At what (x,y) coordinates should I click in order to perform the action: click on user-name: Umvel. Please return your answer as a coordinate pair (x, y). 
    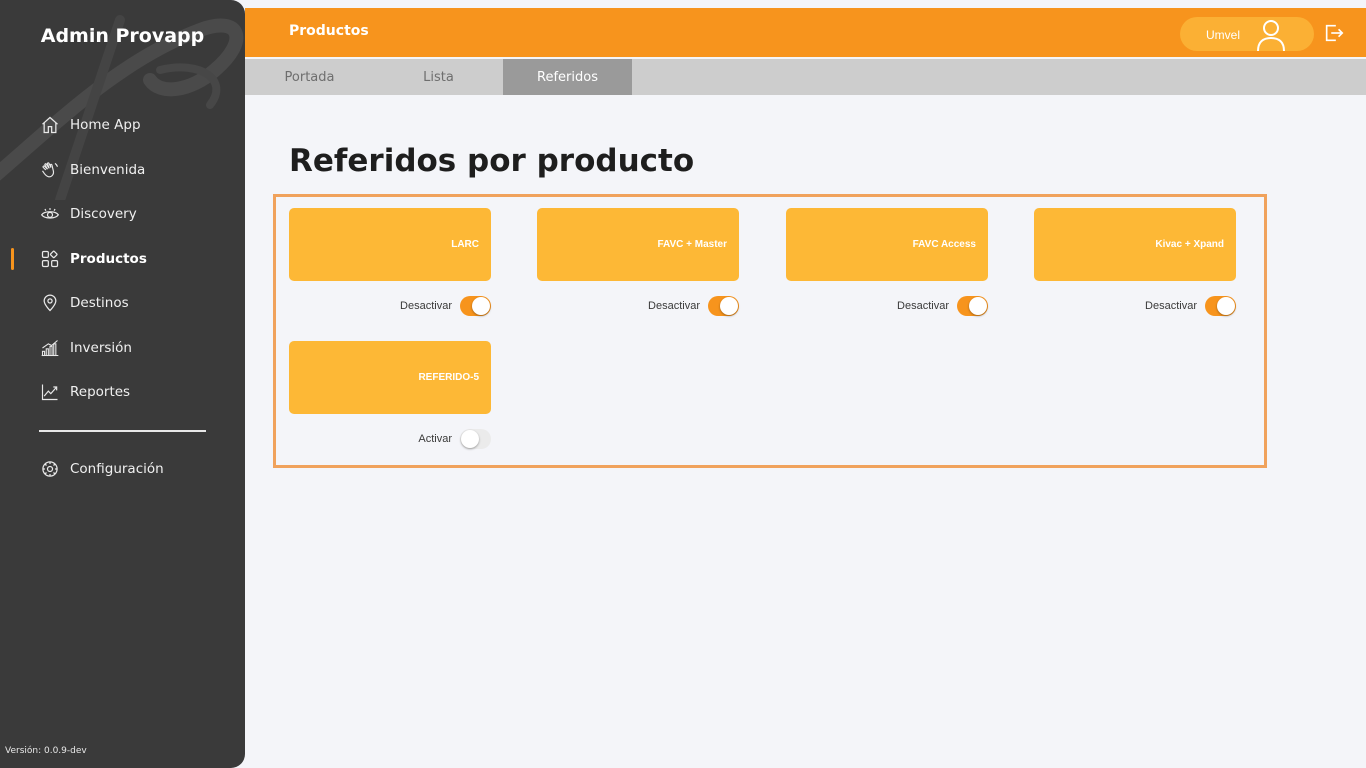
    Looking at the image, I should click on (1223, 35).